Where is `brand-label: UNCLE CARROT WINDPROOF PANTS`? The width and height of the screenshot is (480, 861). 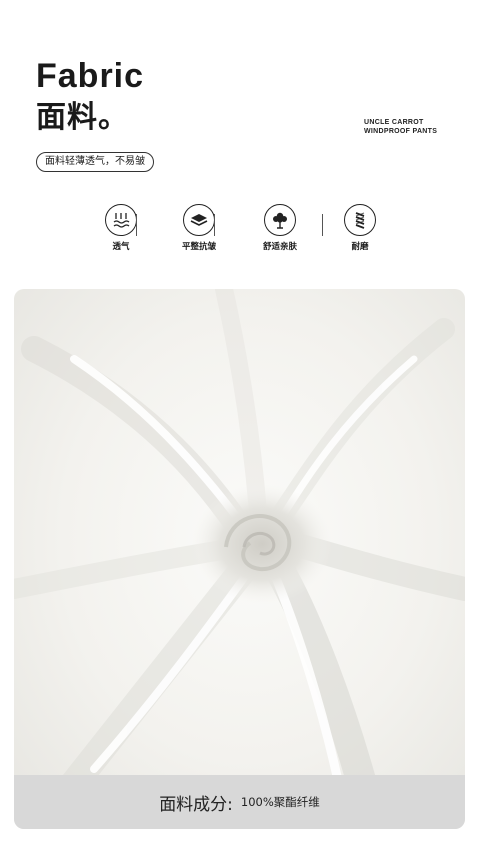
brand-label: UNCLE CARROT WINDPROOF PANTS is located at coordinates (400, 127).